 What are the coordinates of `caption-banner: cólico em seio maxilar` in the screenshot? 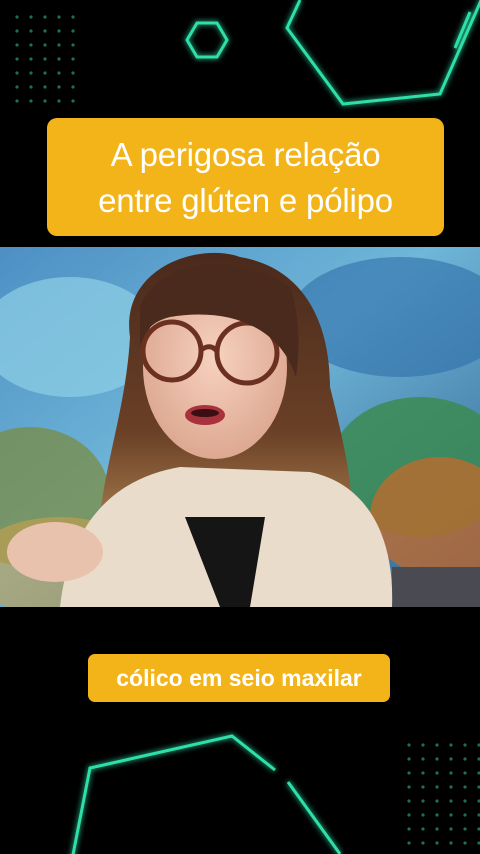 It's located at (239, 678).